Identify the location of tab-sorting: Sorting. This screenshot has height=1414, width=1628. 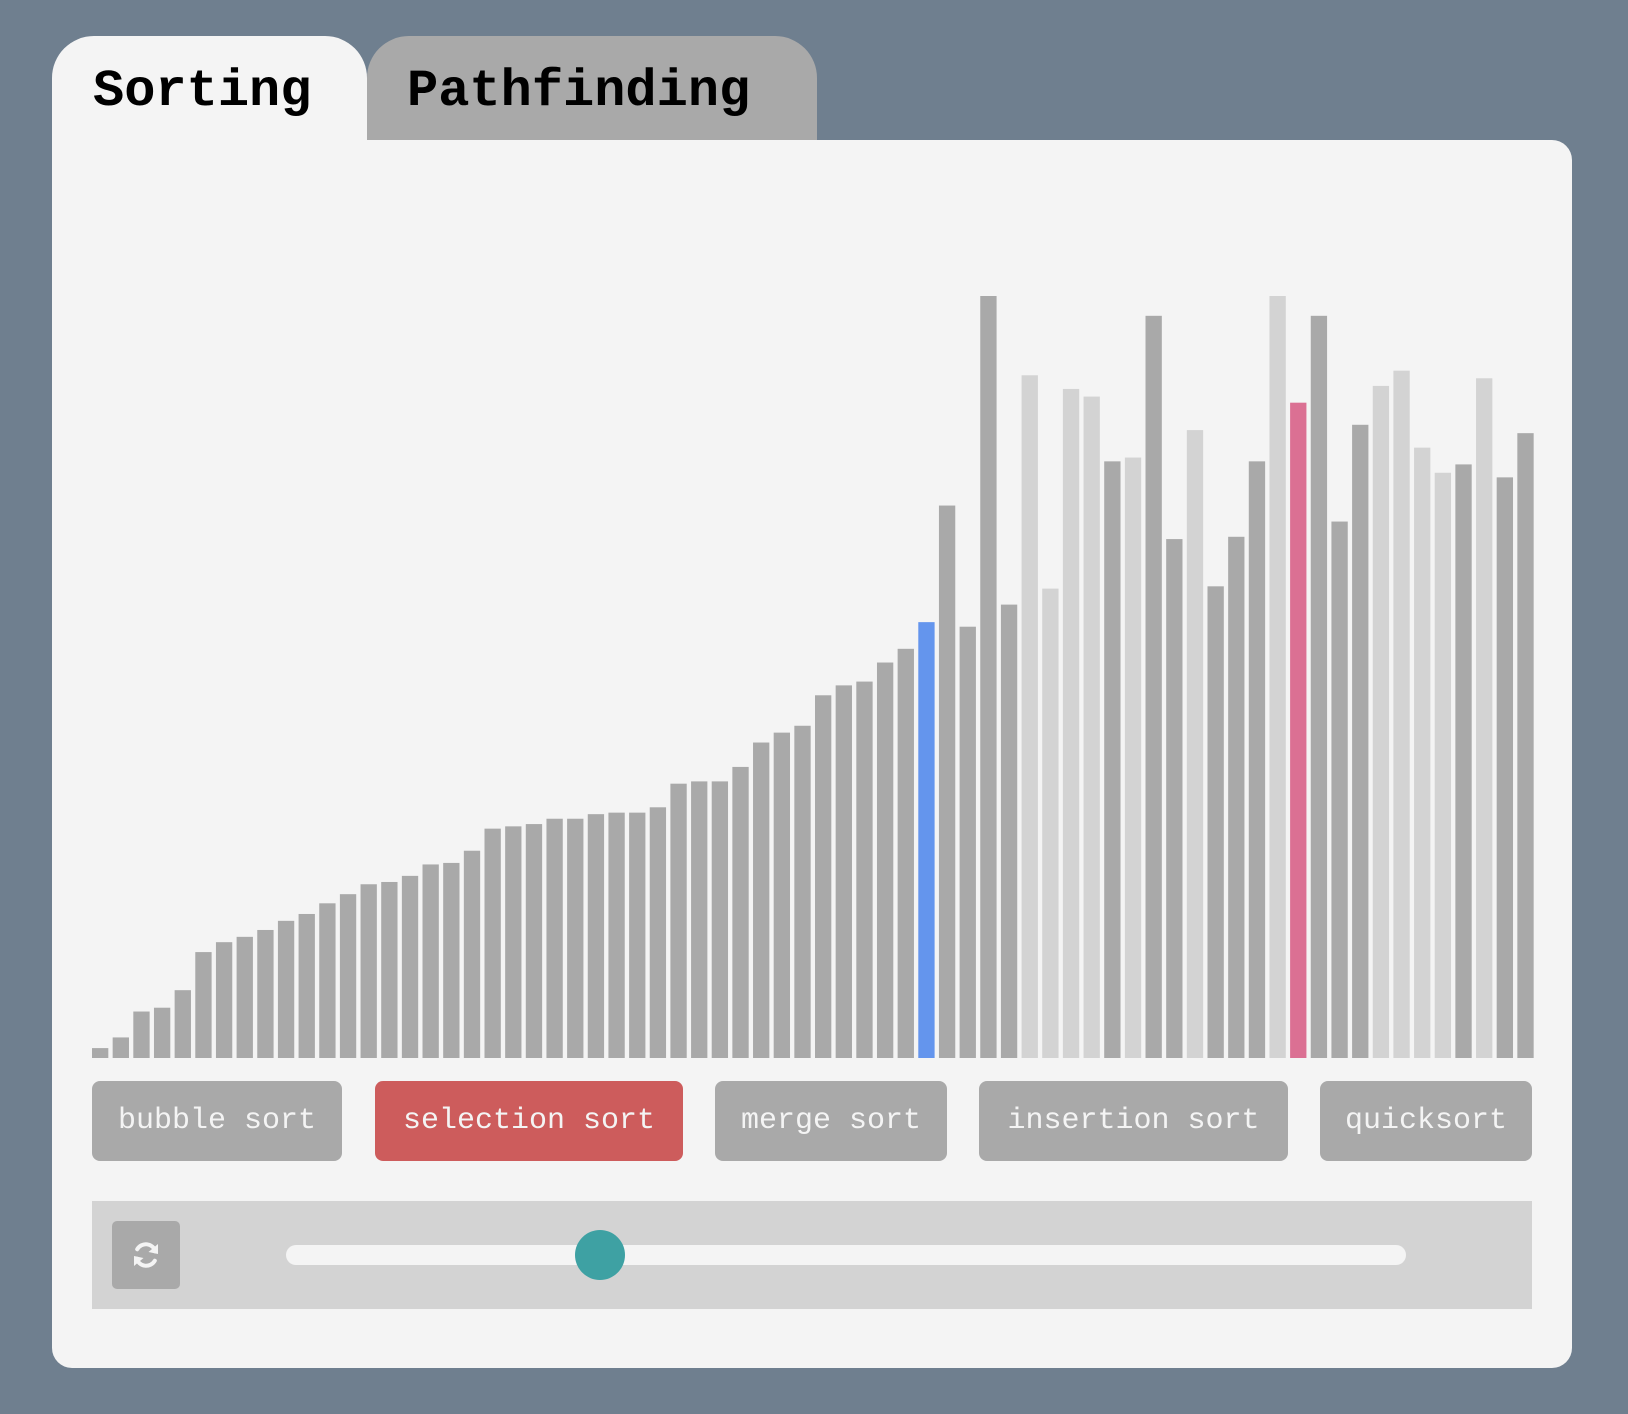
(209, 88).